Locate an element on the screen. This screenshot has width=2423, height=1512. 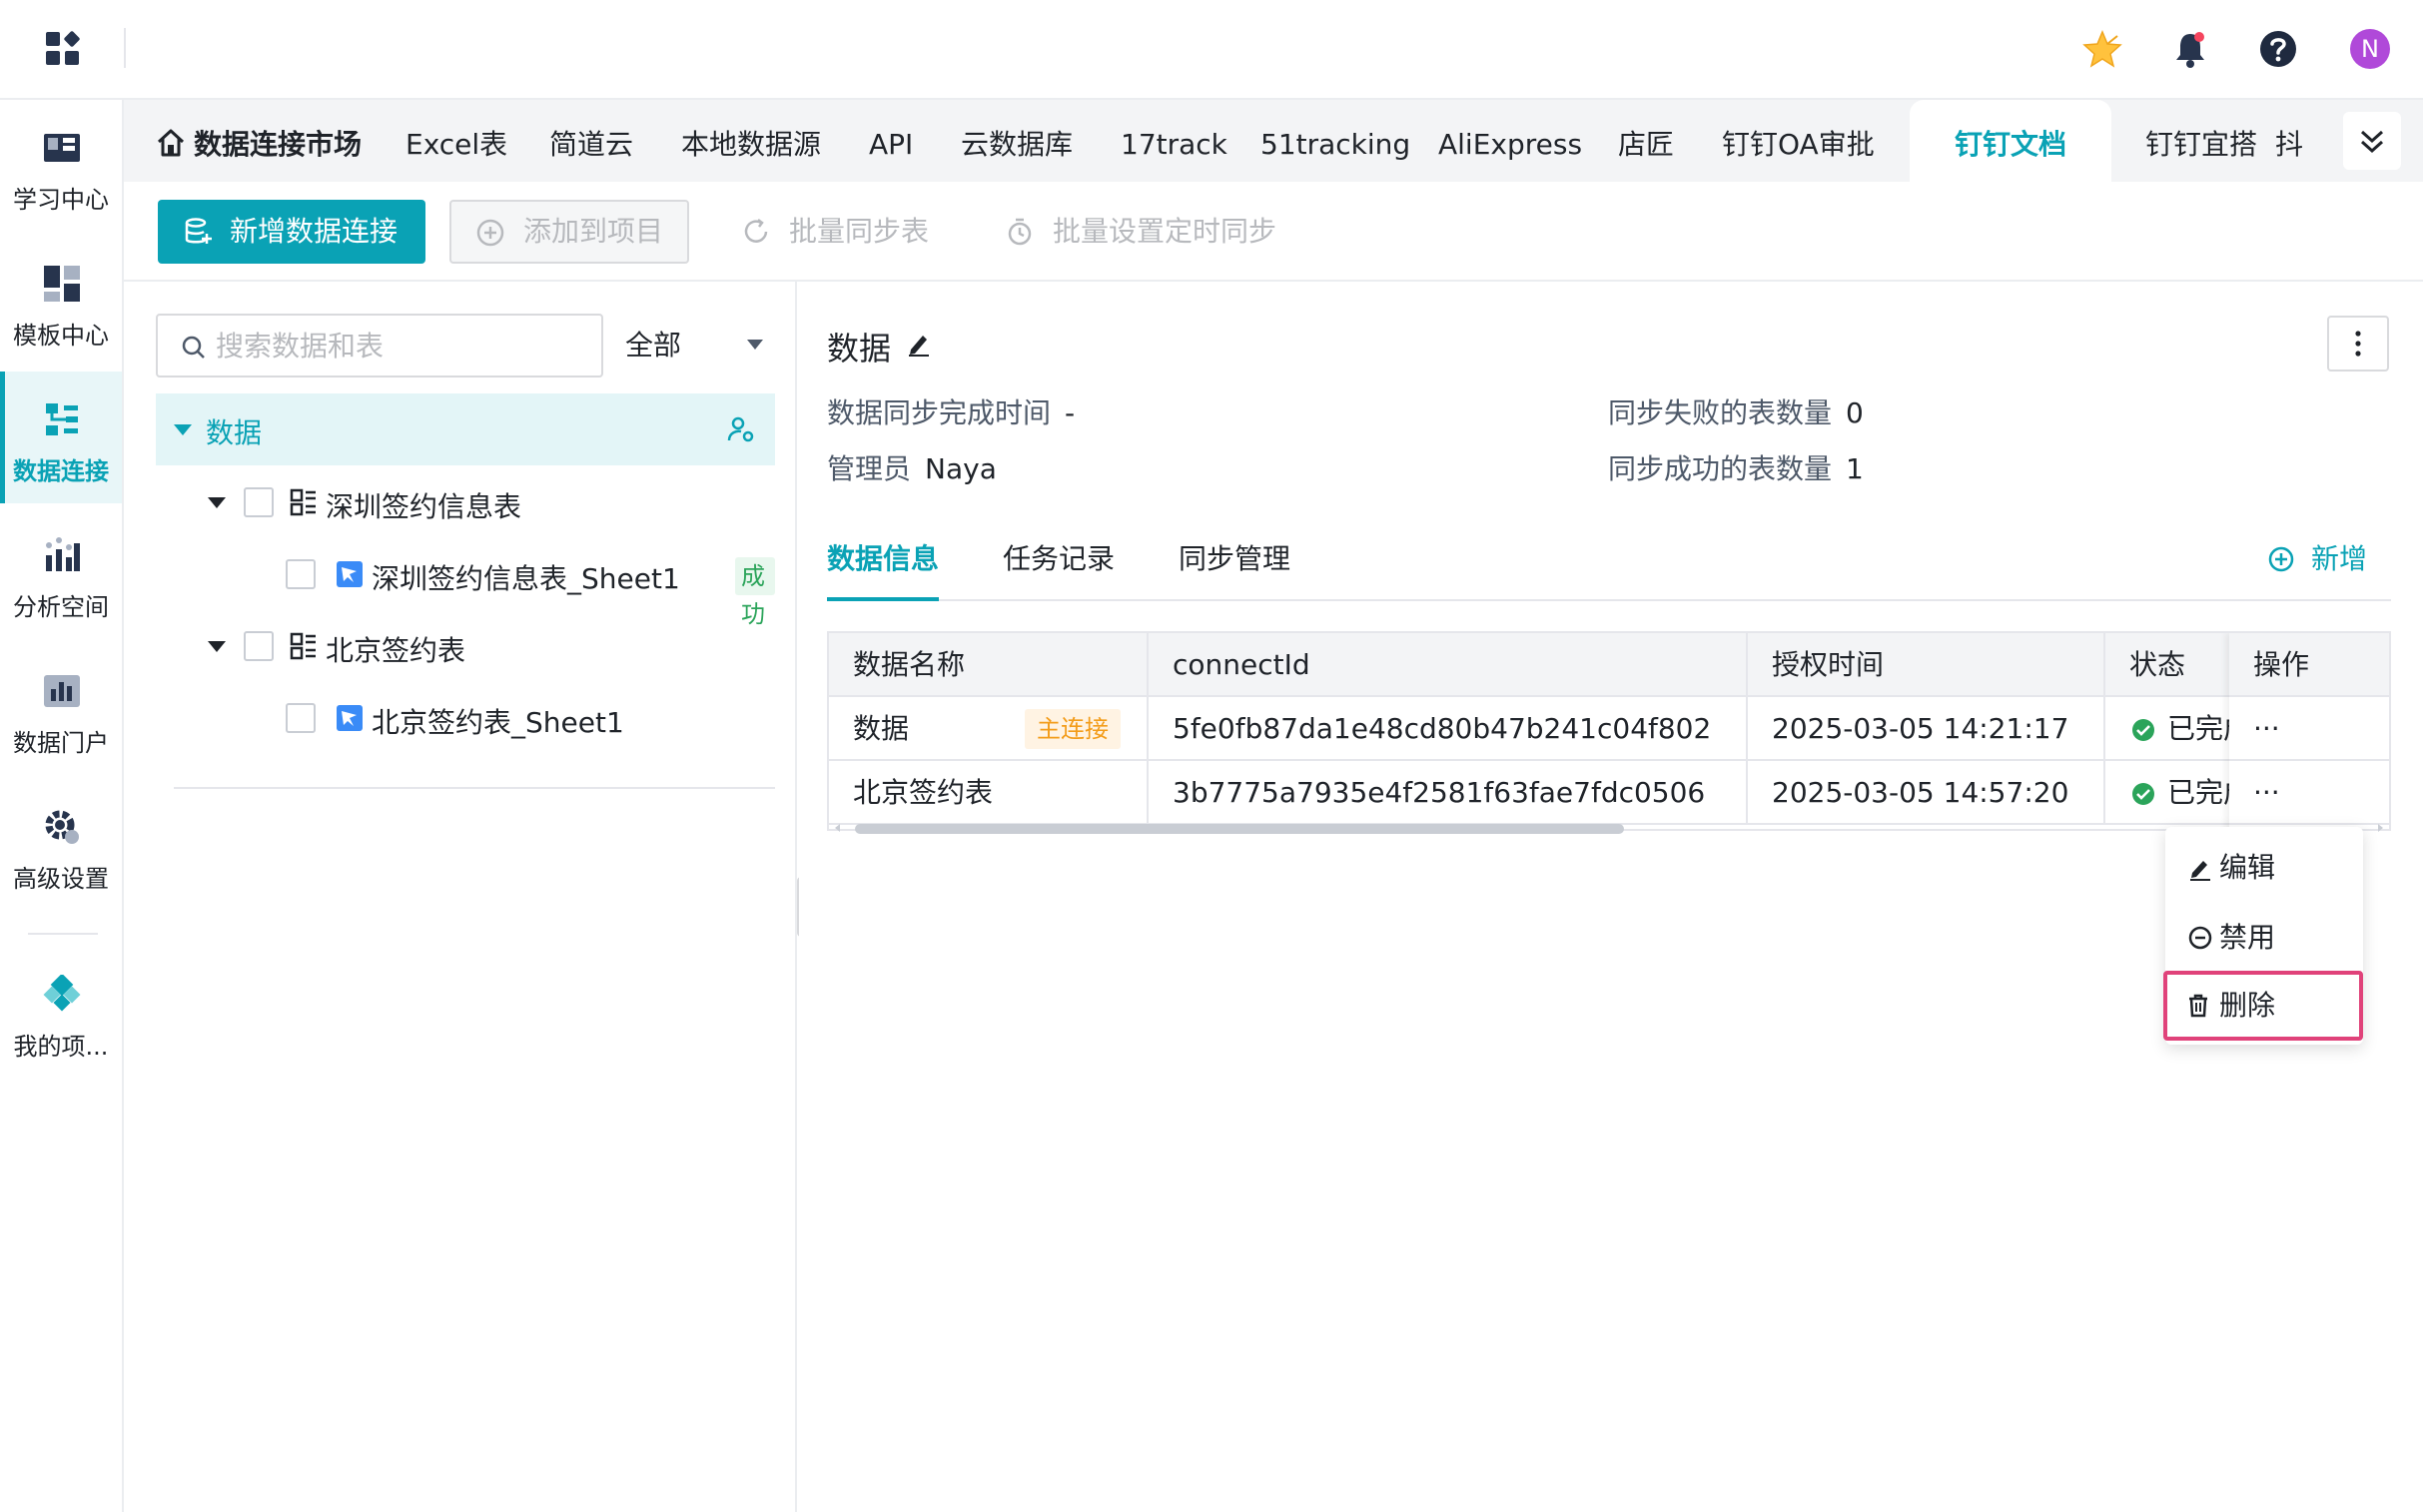
batch-schedule-button: 批量设置定时同步 is located at coordinates (1140, 232).